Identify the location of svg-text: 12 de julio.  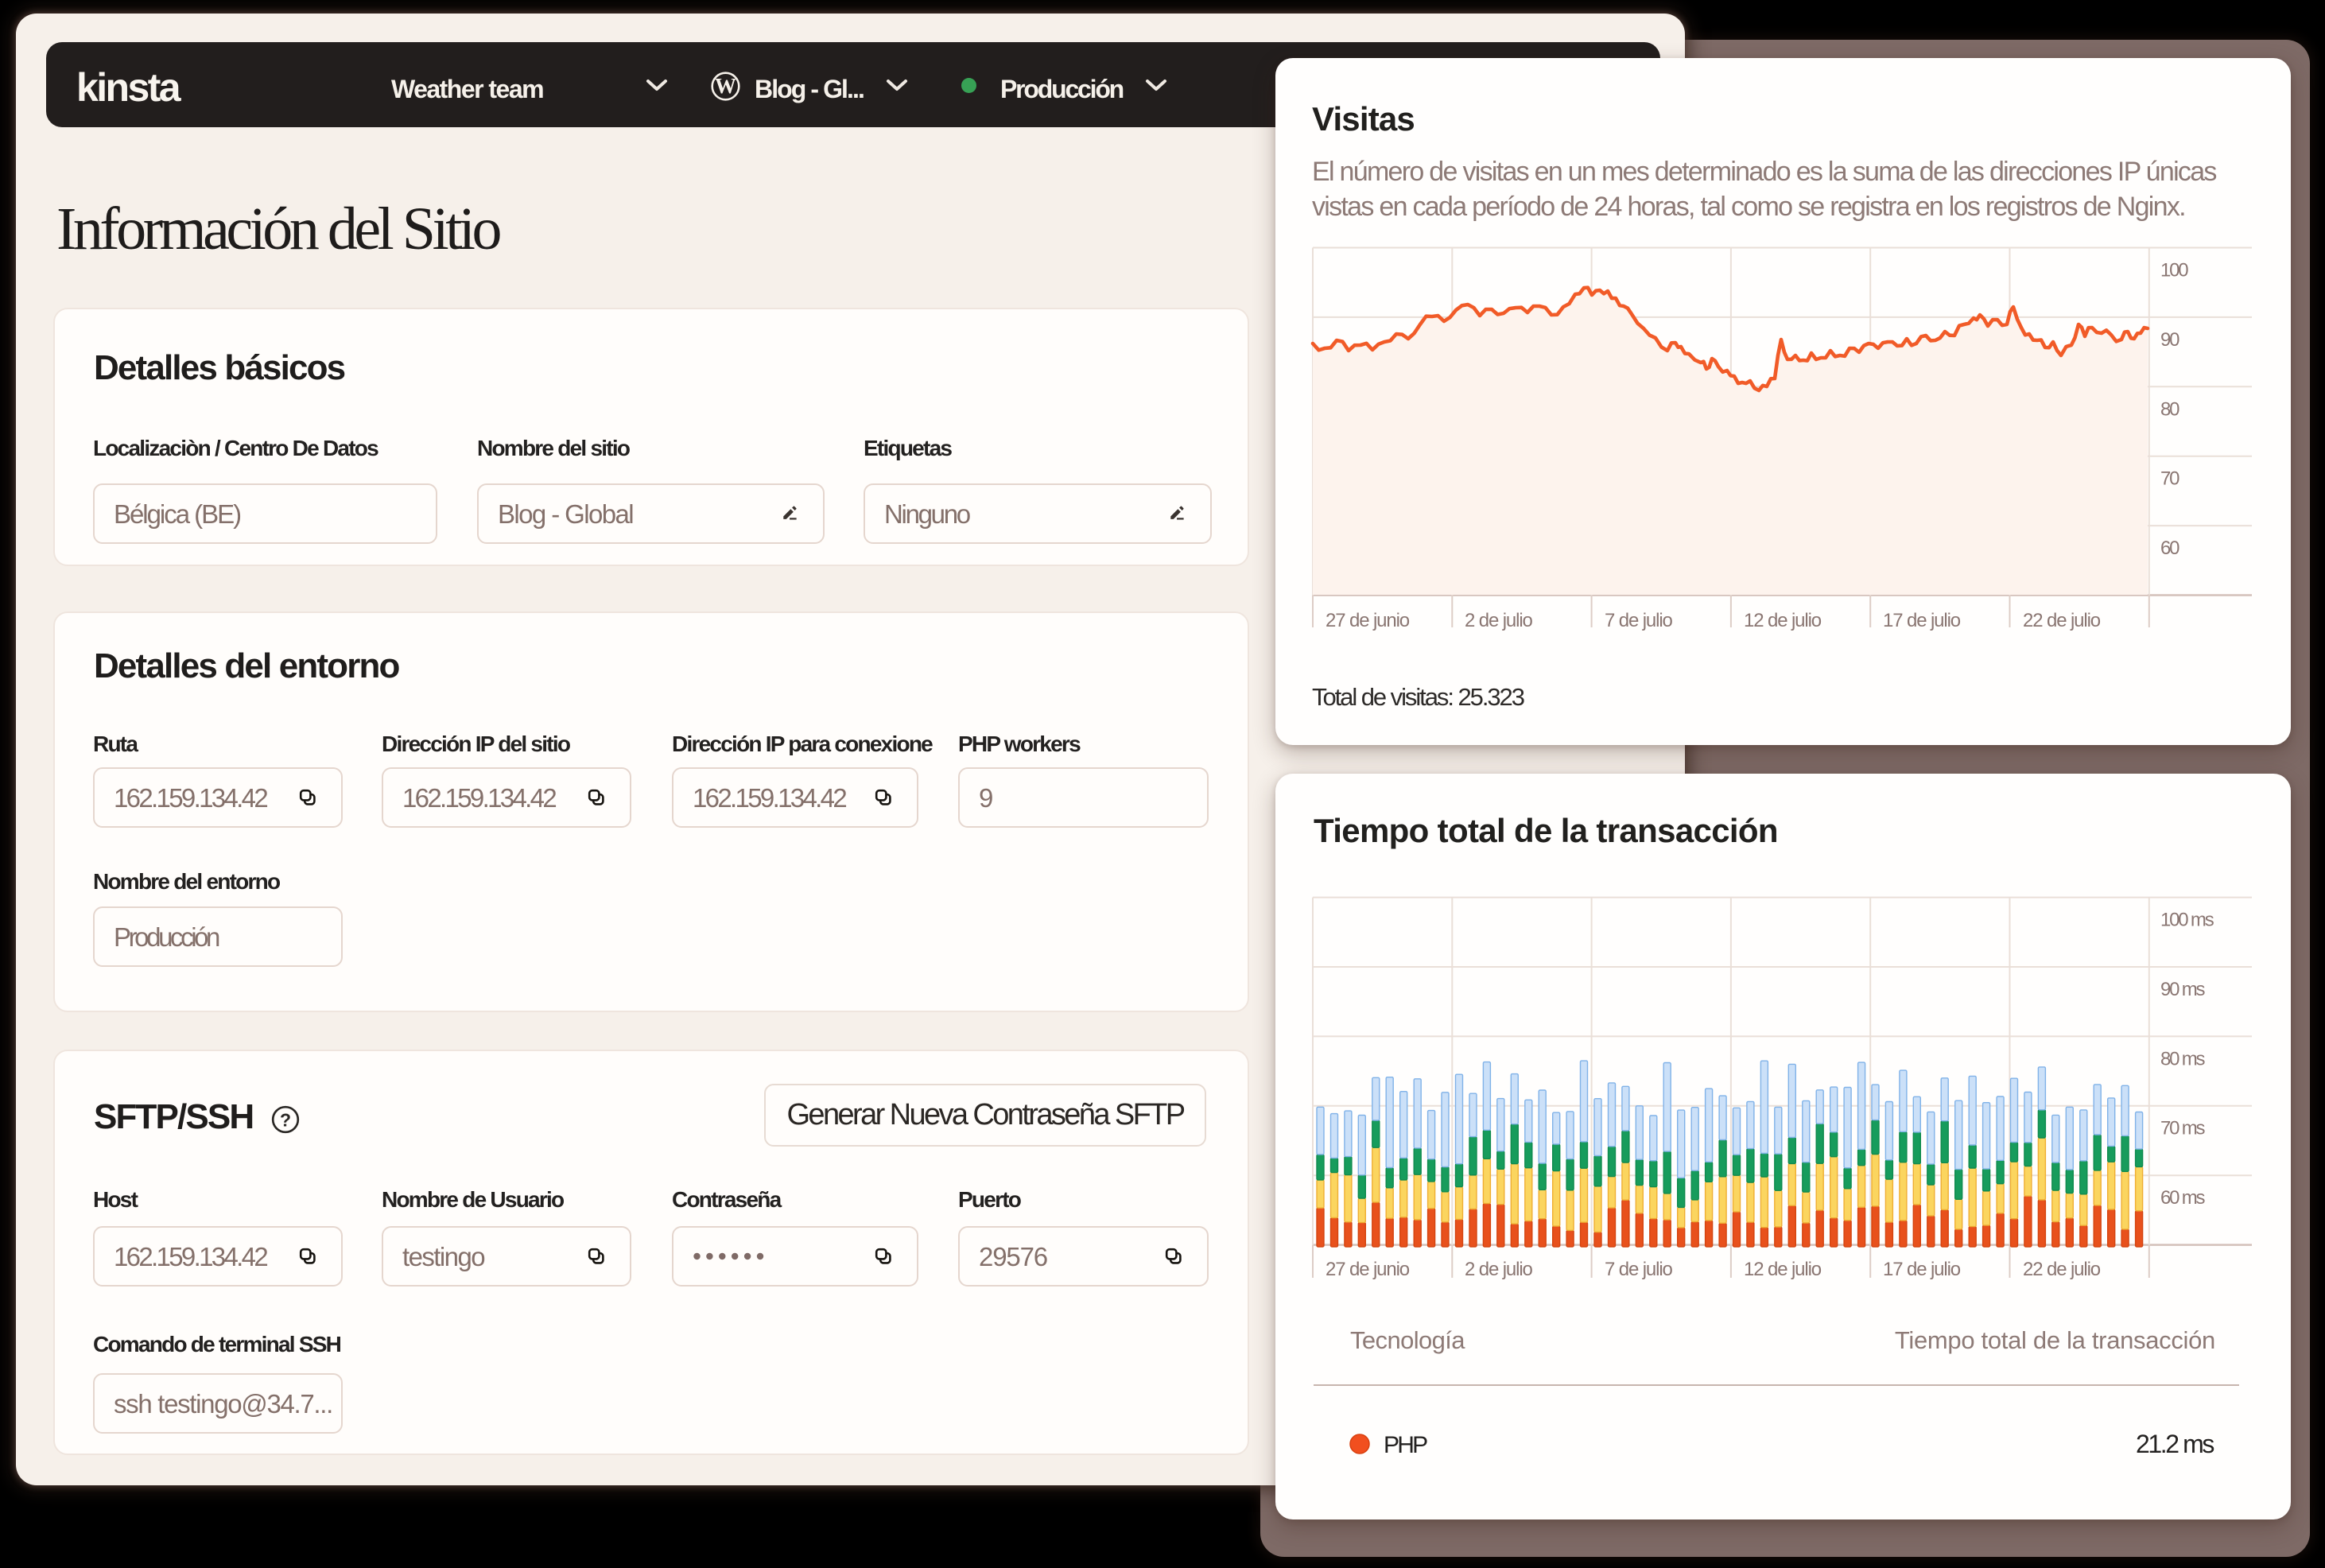
(1783, 1269).